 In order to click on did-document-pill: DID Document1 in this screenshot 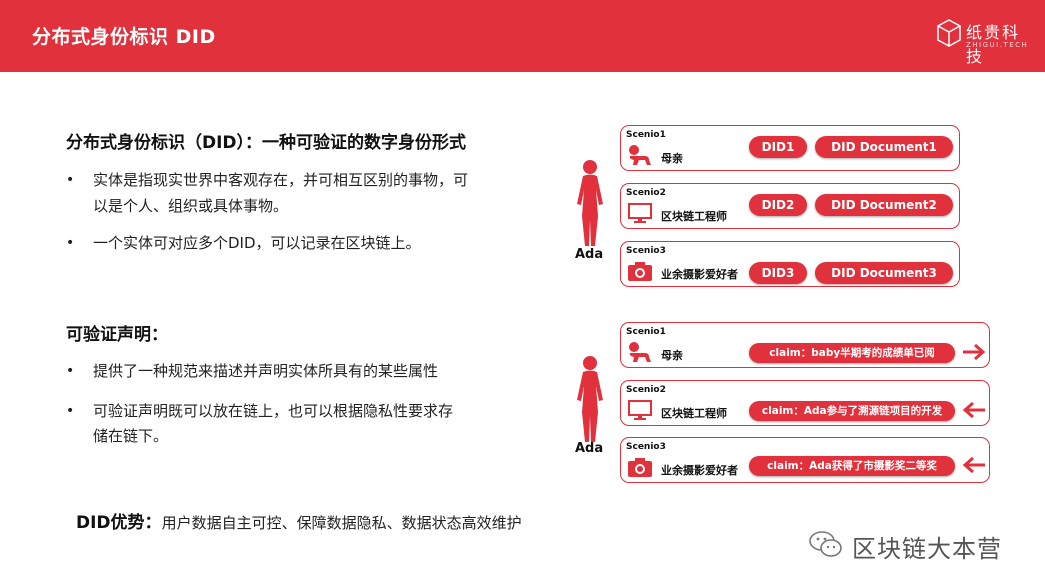, I will do `click(884, 147)`.